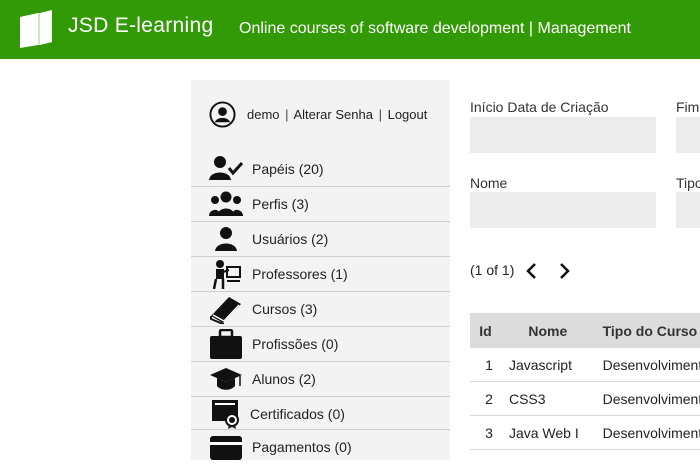  I want to click on sidebar-item-perfis: Perfis (3), so click(320, 204).